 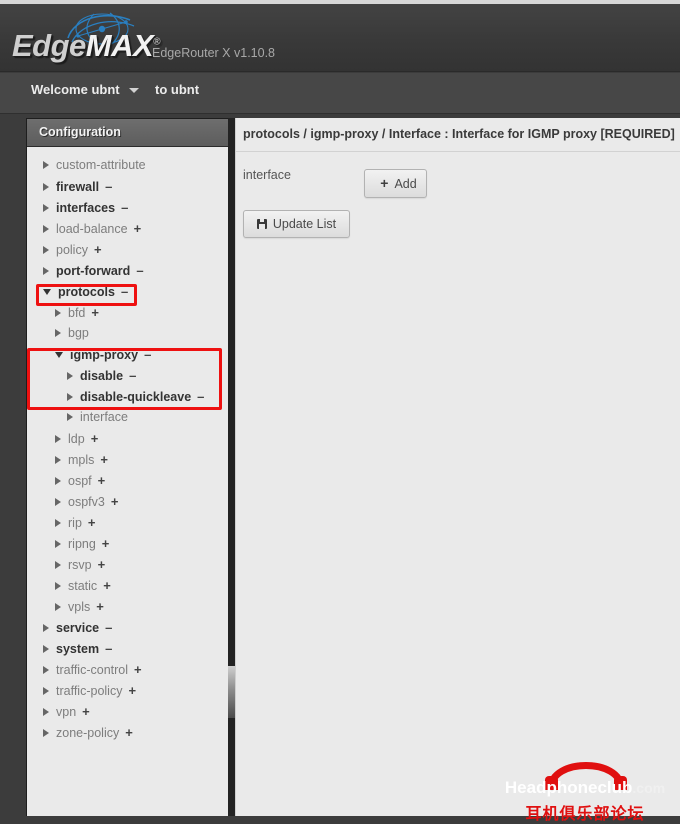 I want to click on tree-item-ripng: ripng +, so click(x=130, y=543).